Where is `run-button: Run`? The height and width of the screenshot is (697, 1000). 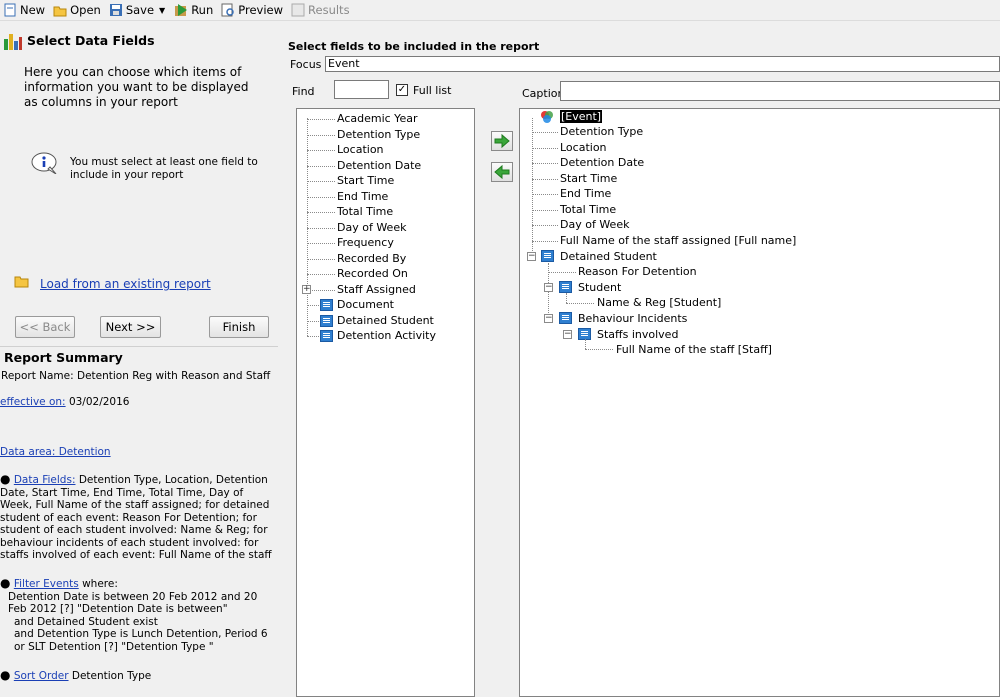
run-button: Run is located at coordinates (193, 10).